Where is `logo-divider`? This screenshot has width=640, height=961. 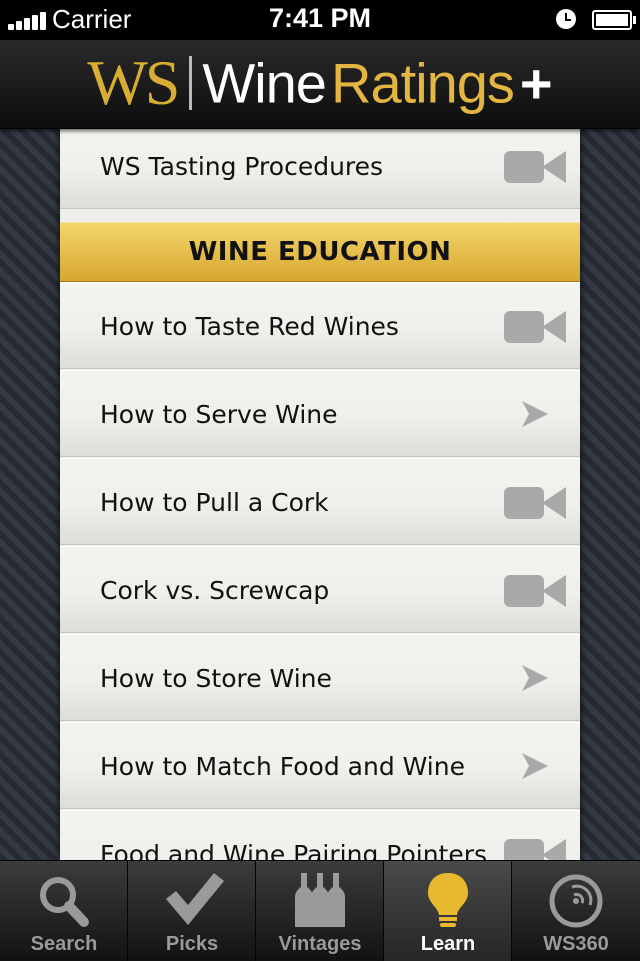 logo-divider is located at coordinates (191, 83).